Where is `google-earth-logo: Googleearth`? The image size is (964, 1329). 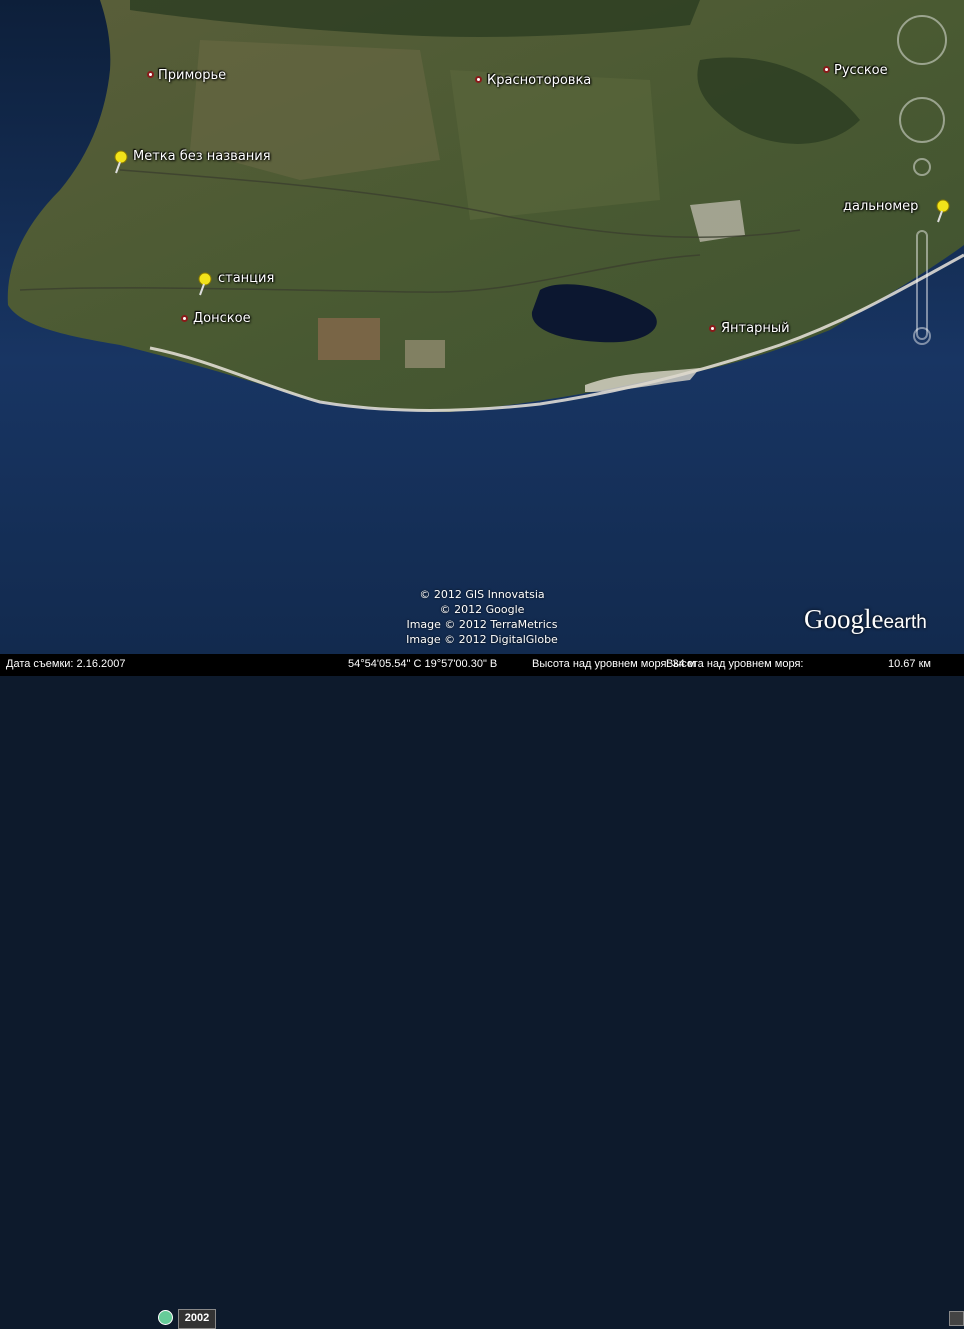 google-earth-logo: Googleearth is located at coordinates (865, 619).